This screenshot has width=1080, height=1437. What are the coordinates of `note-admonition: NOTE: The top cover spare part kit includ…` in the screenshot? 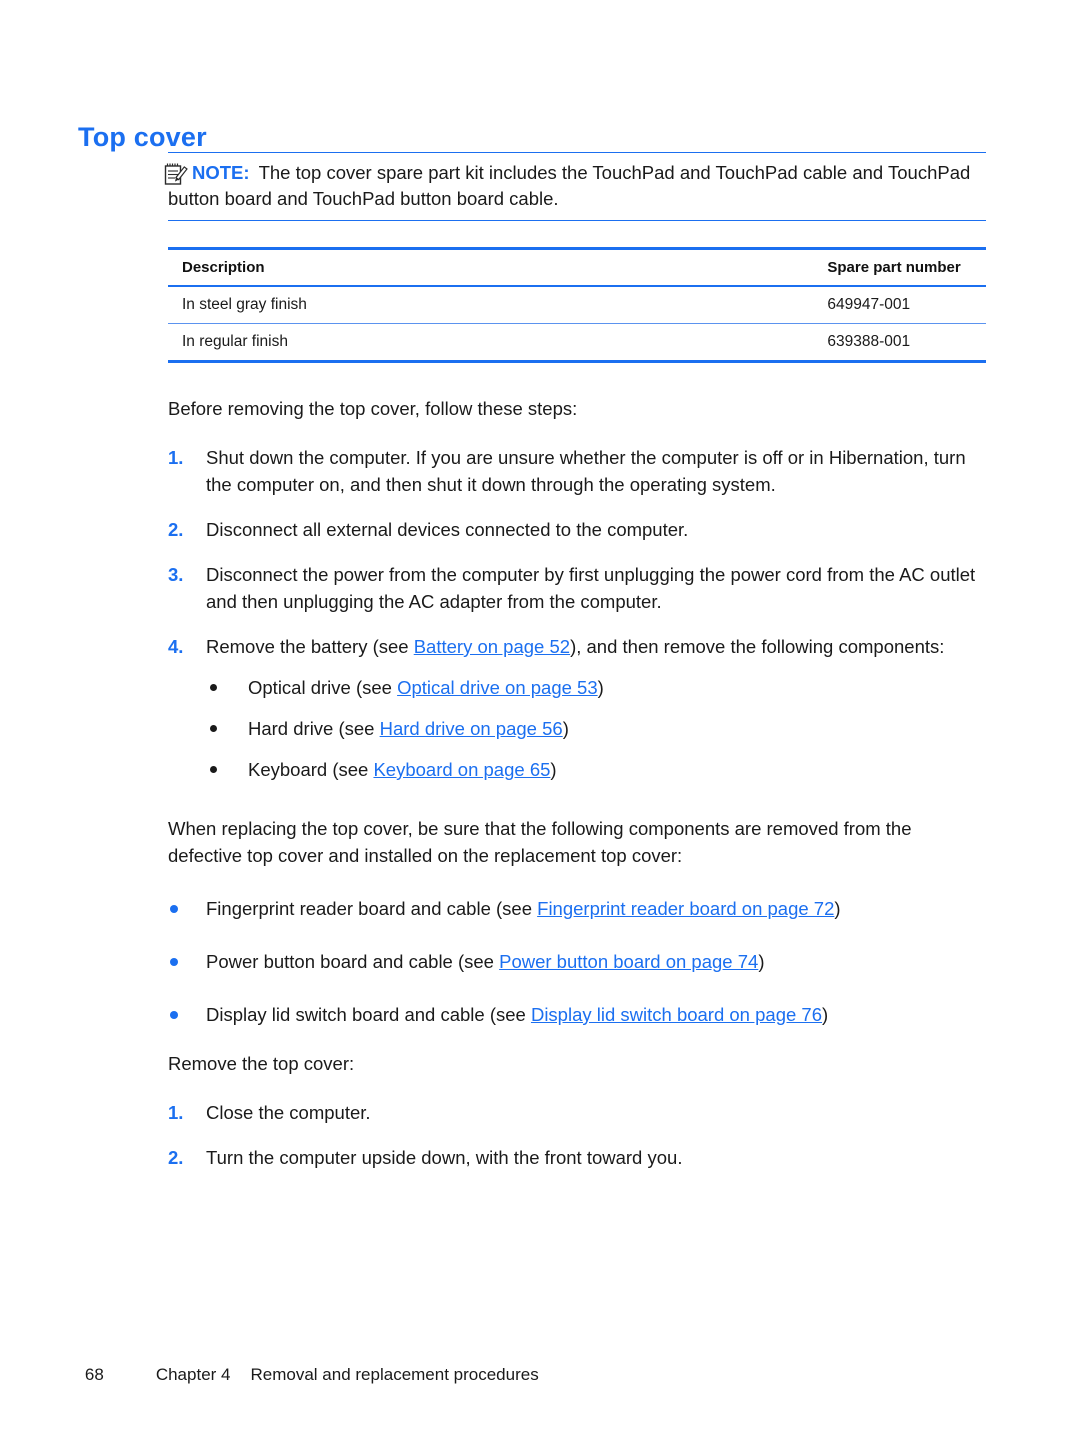 It's located at (575, 186).